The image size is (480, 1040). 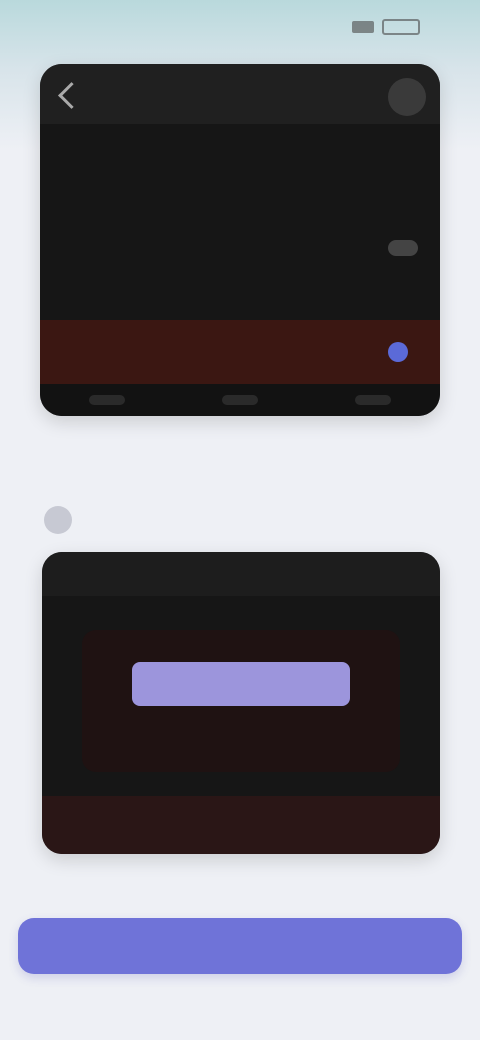 What do you see at coordinates (88, 27) in the screenshot?
I see `status-time` at bounding box center [88, 27].